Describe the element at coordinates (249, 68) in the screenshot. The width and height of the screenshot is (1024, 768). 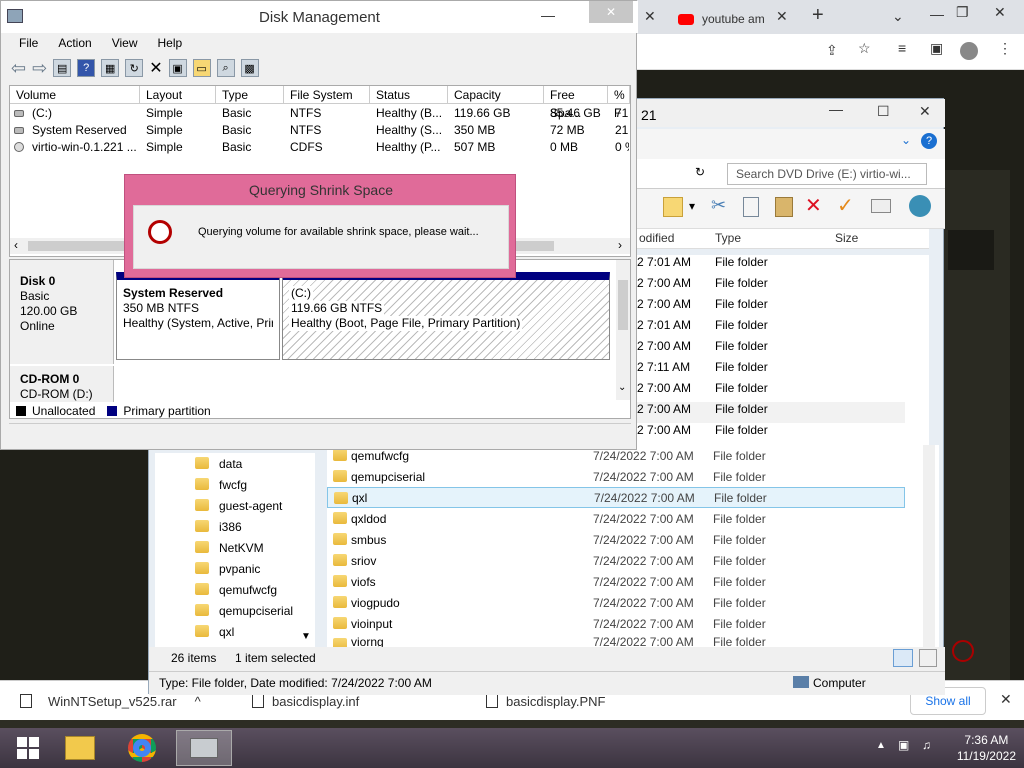
I see `disk-icon: ▩` at that location.